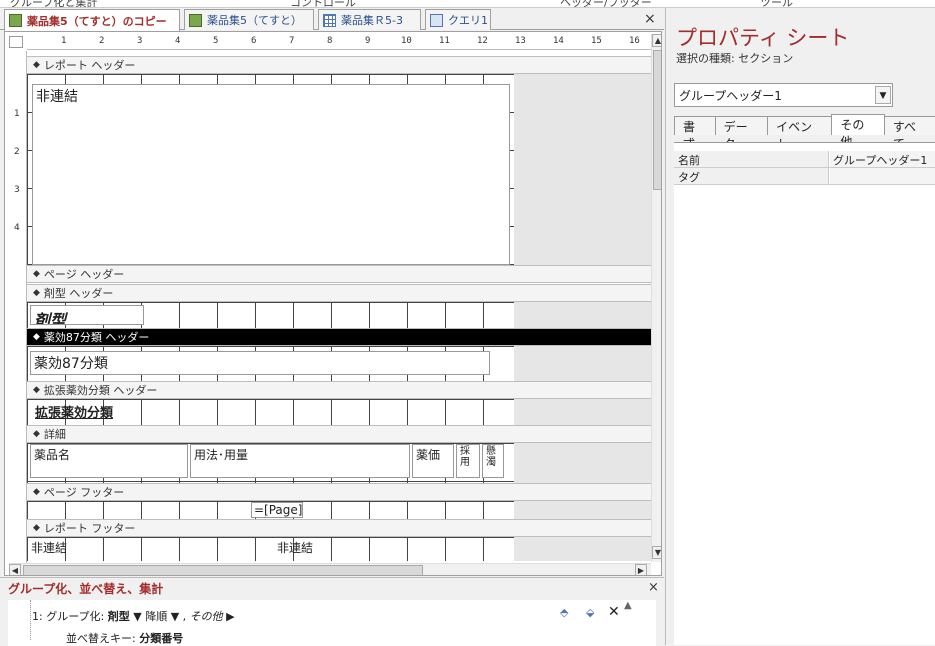 The height and width of the screenshot is (646, 935). Describe the element at coordinates (87, 315) in the screenshot. I see `group-field-control: 剤型` at that location.